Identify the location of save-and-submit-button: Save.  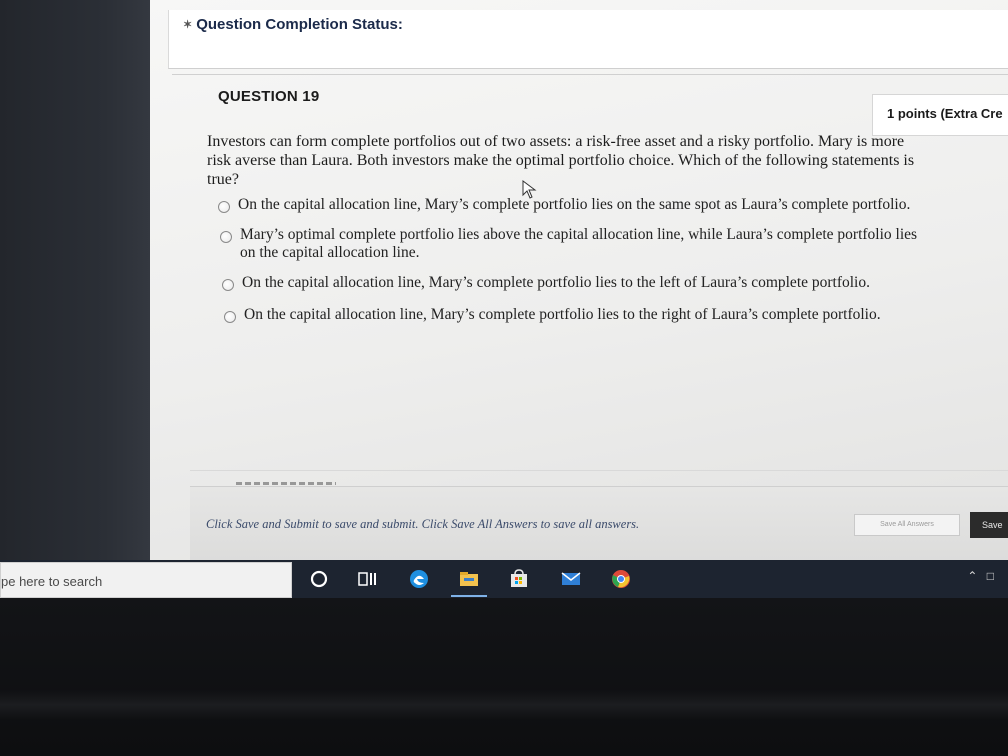
(989, 525).